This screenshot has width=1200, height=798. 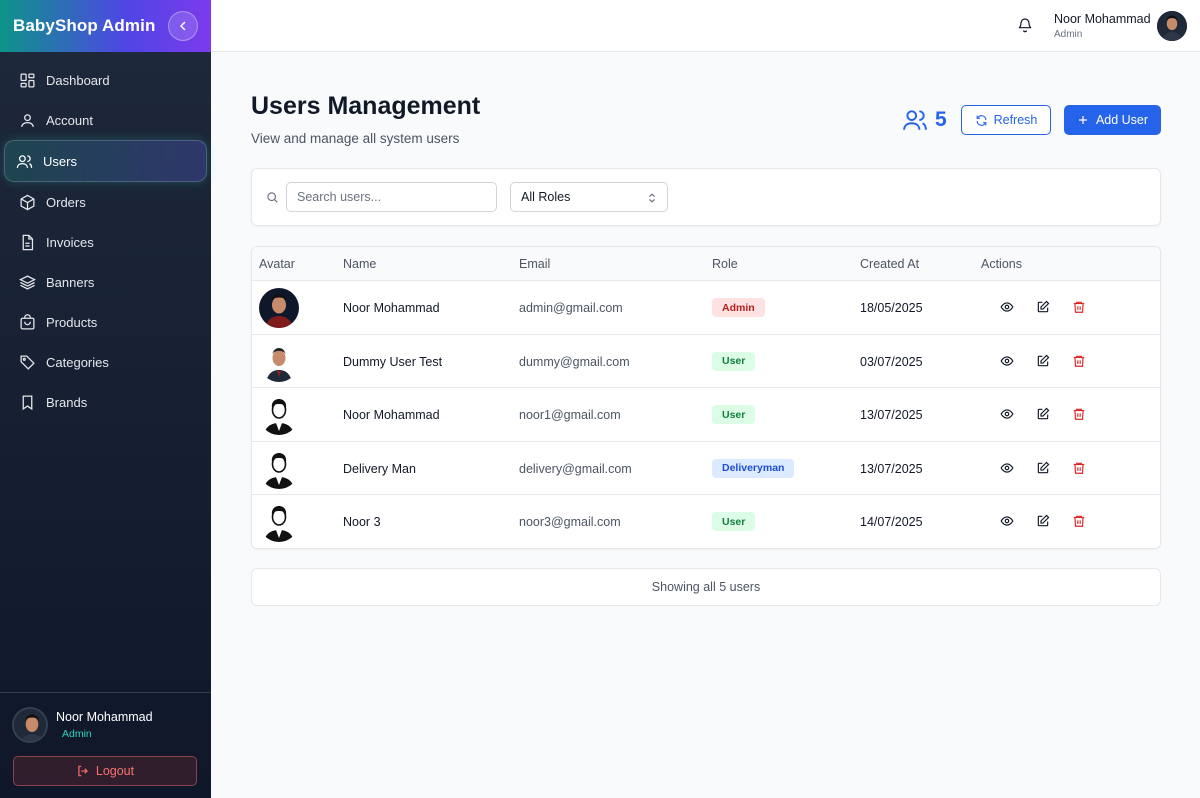 What do you see at coordinates (1122, 120) in the screenshot?
I see `add-user-label: Add User` at bounding box center [1122, 120].